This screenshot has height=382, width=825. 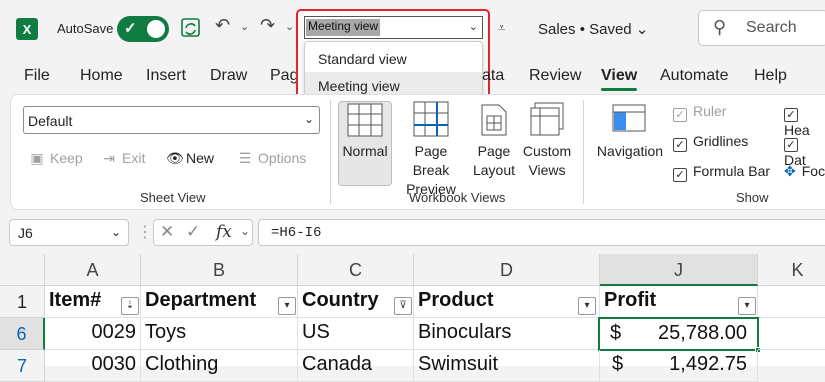 I want to click on undo-icon: ↶, so click(x=222, y=25).